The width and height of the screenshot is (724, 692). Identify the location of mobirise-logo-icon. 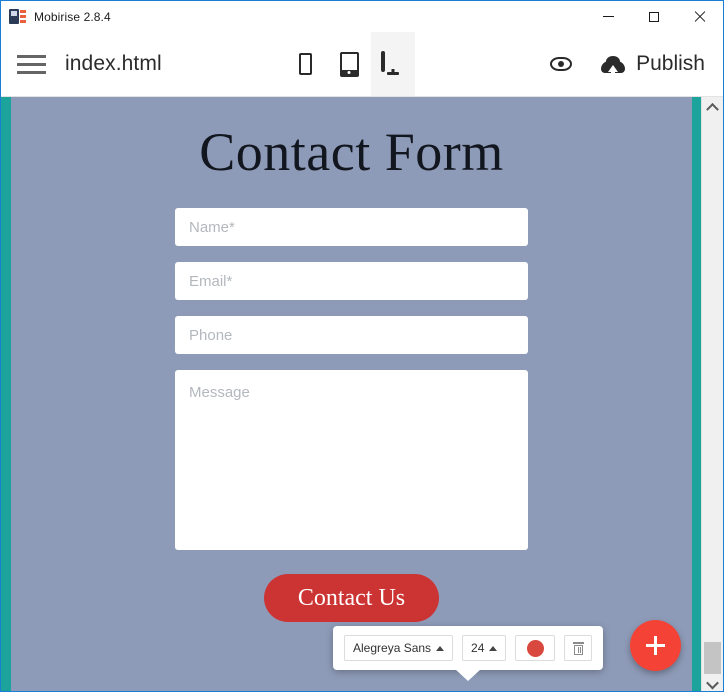
(17, 16).